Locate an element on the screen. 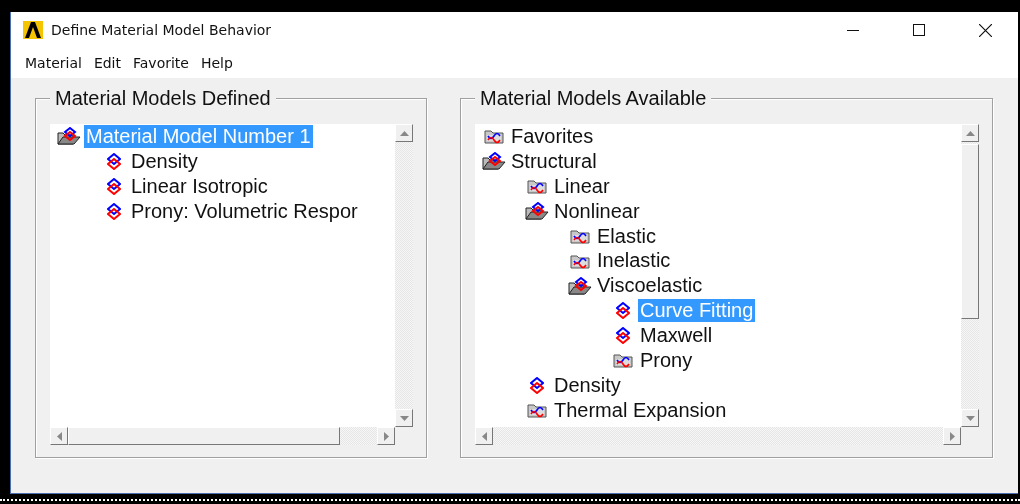 This screenshot has height=504, width=1020. minimize-icon is located at coordinates (853, 30).